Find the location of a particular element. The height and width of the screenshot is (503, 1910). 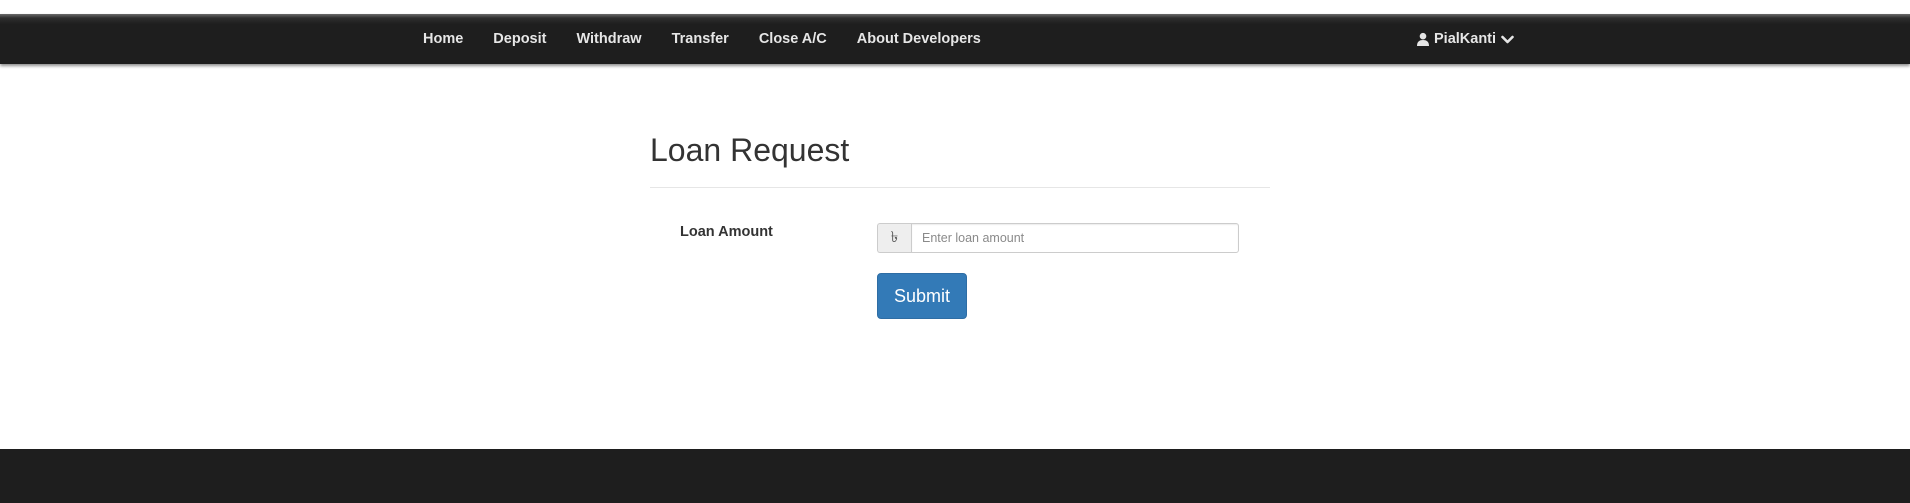

top-strip is located at coordinates (955, 7).